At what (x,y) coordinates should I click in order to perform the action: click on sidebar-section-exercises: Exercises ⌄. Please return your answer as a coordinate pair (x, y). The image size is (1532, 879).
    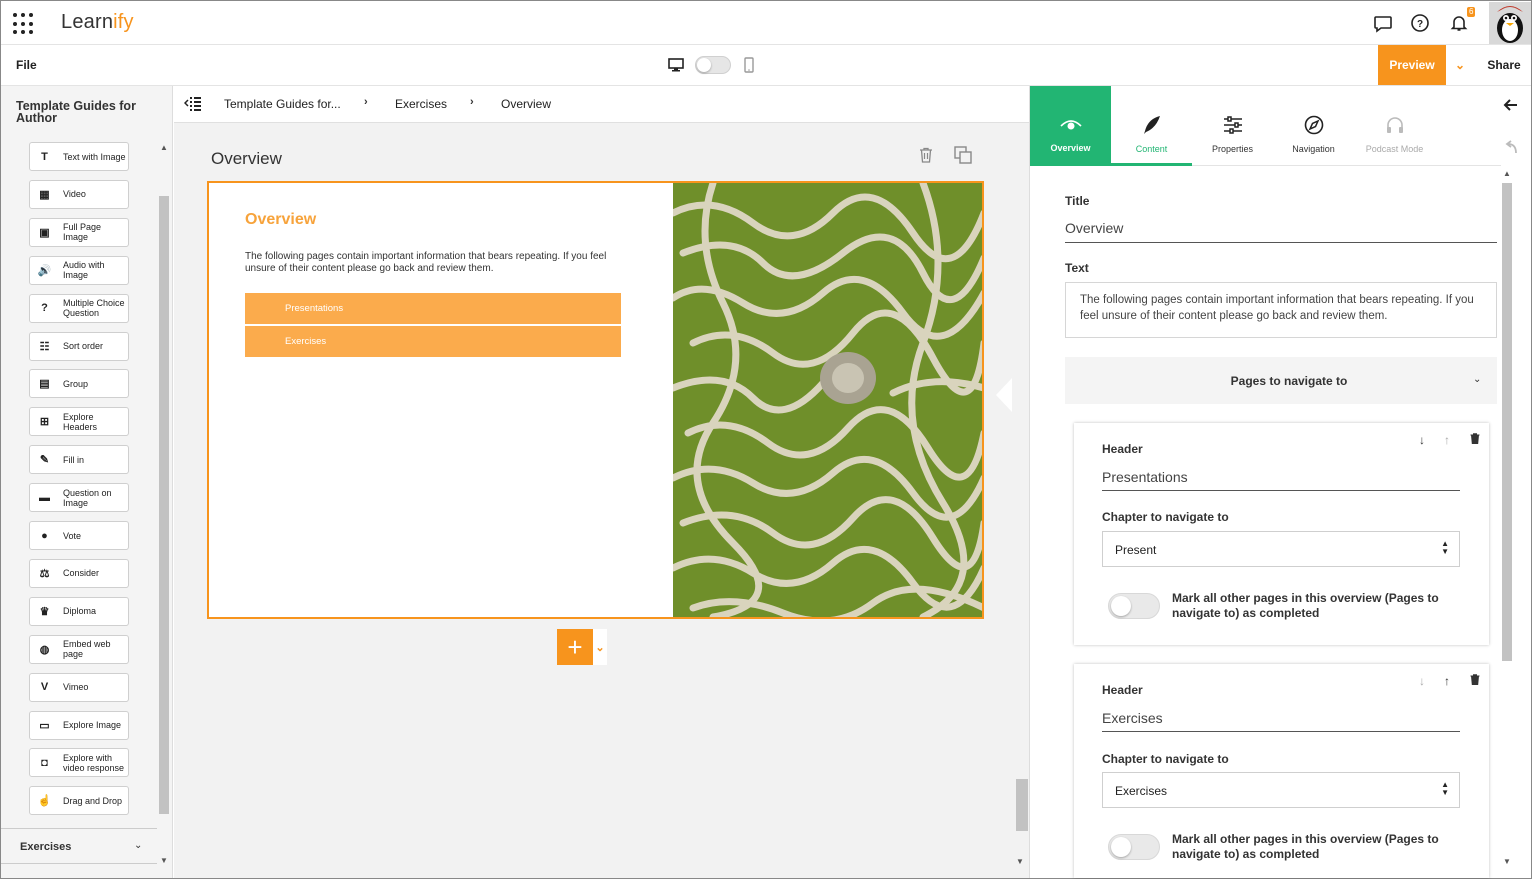
    Looking at the image, I should click on (79, 846).